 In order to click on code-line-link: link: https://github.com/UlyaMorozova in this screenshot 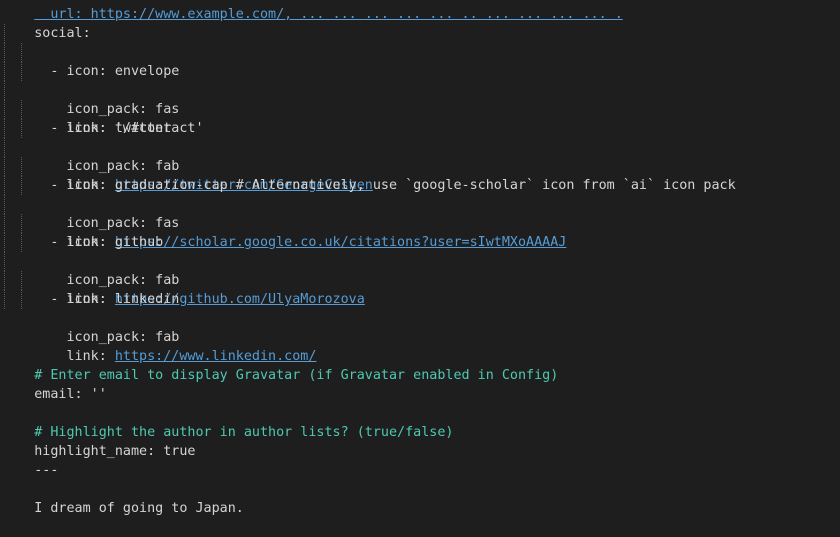, I will do `click(420, 270)`.